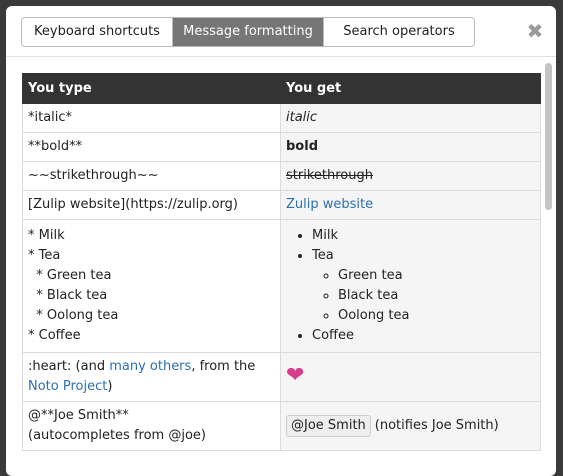 The height and width of the screenshot is (476, 563). Describe the element at coordinates (436, 276) in the screenshot. I see `list-item: Green tea` at that location.